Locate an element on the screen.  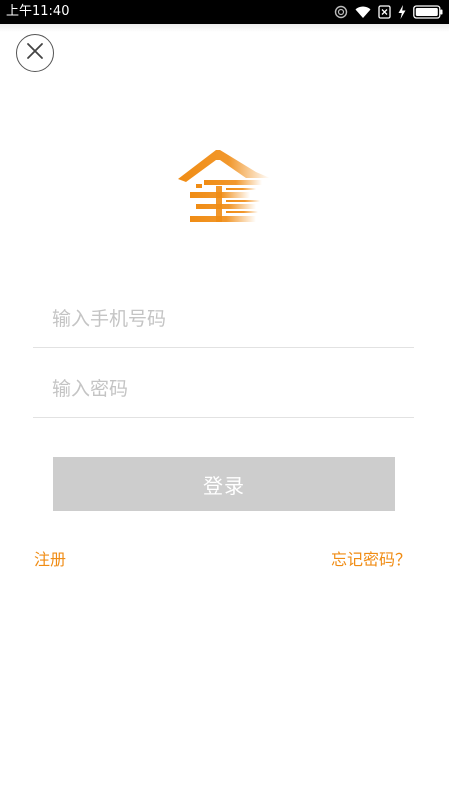
no-sim-icon is located at coordinates (384, 12).